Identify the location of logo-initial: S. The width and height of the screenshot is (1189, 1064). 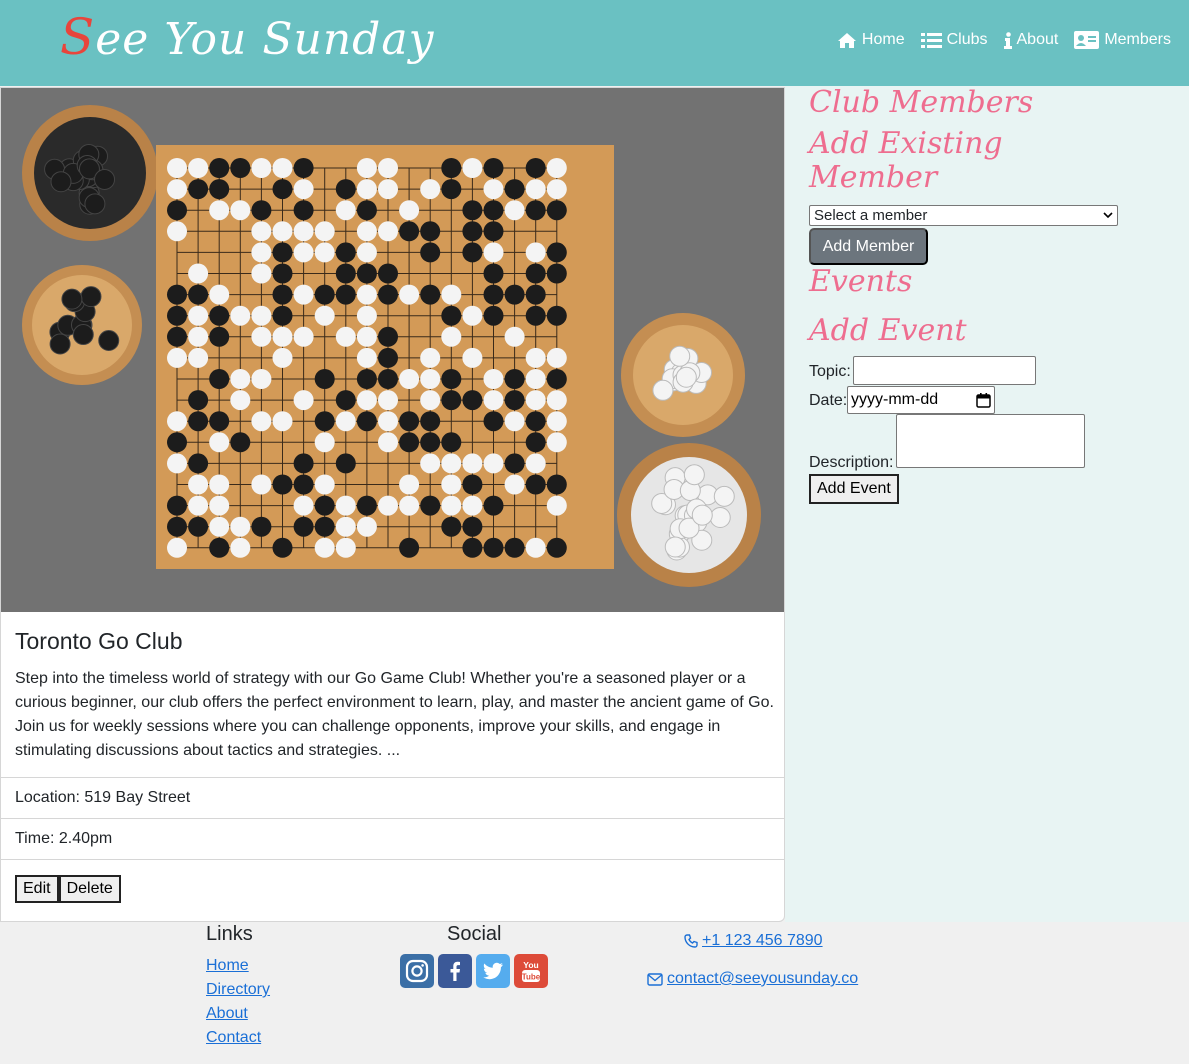
(78, 37).